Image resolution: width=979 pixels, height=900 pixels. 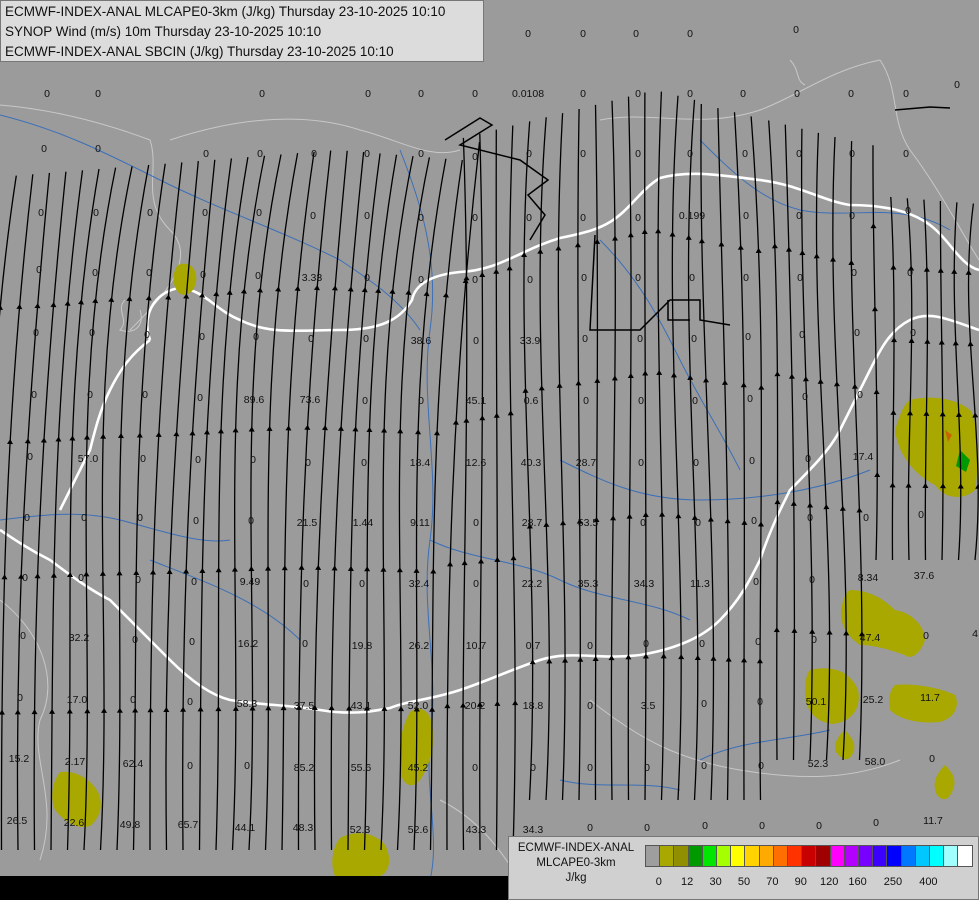 What do you see at coordinates (248, 644) in the screenshot?
I see `cape-value-label: 16.2` at bounding box center [248, 644].